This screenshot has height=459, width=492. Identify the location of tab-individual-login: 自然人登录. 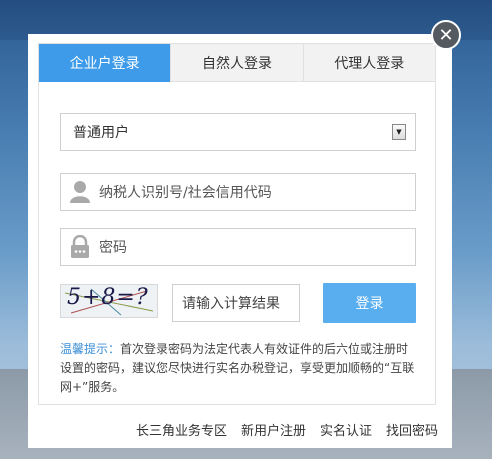
(236, 63).